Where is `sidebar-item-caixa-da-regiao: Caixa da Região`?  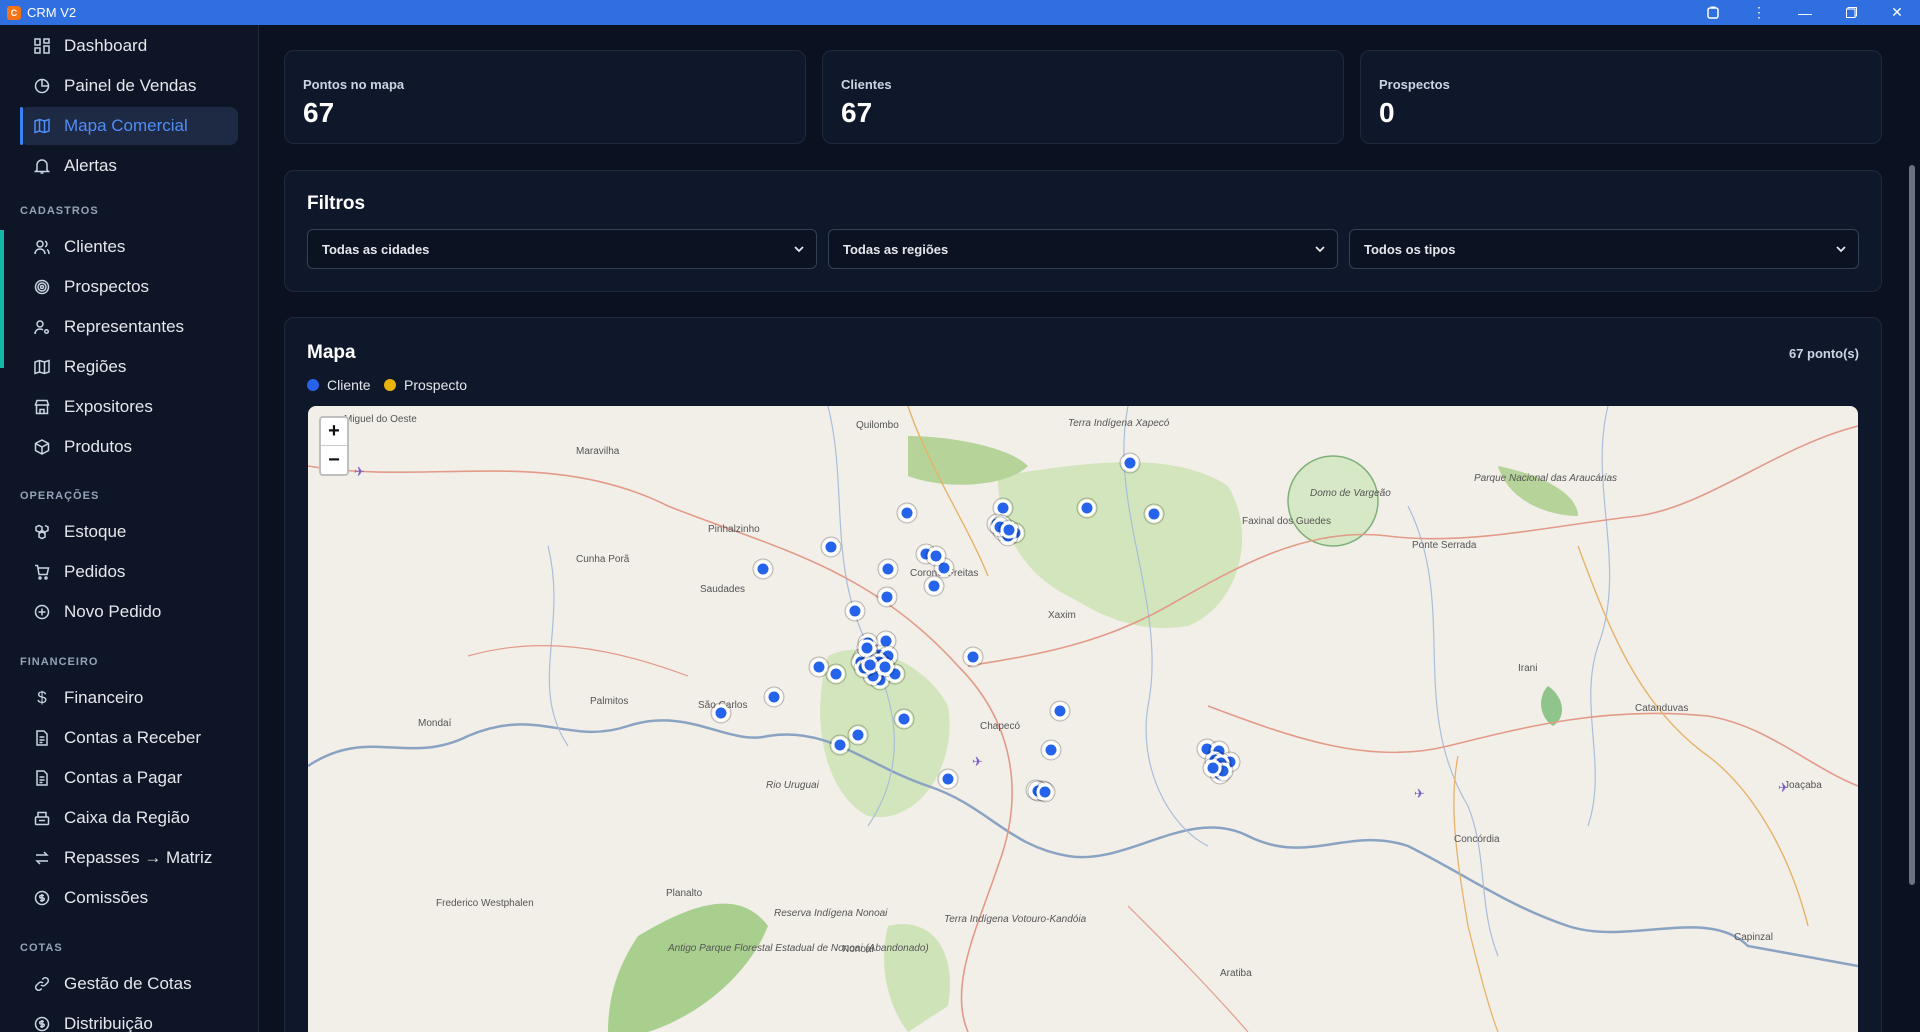 sidebar-item-caixa-da-regiao: Caixa da Região is located at coordinates (129, 818).